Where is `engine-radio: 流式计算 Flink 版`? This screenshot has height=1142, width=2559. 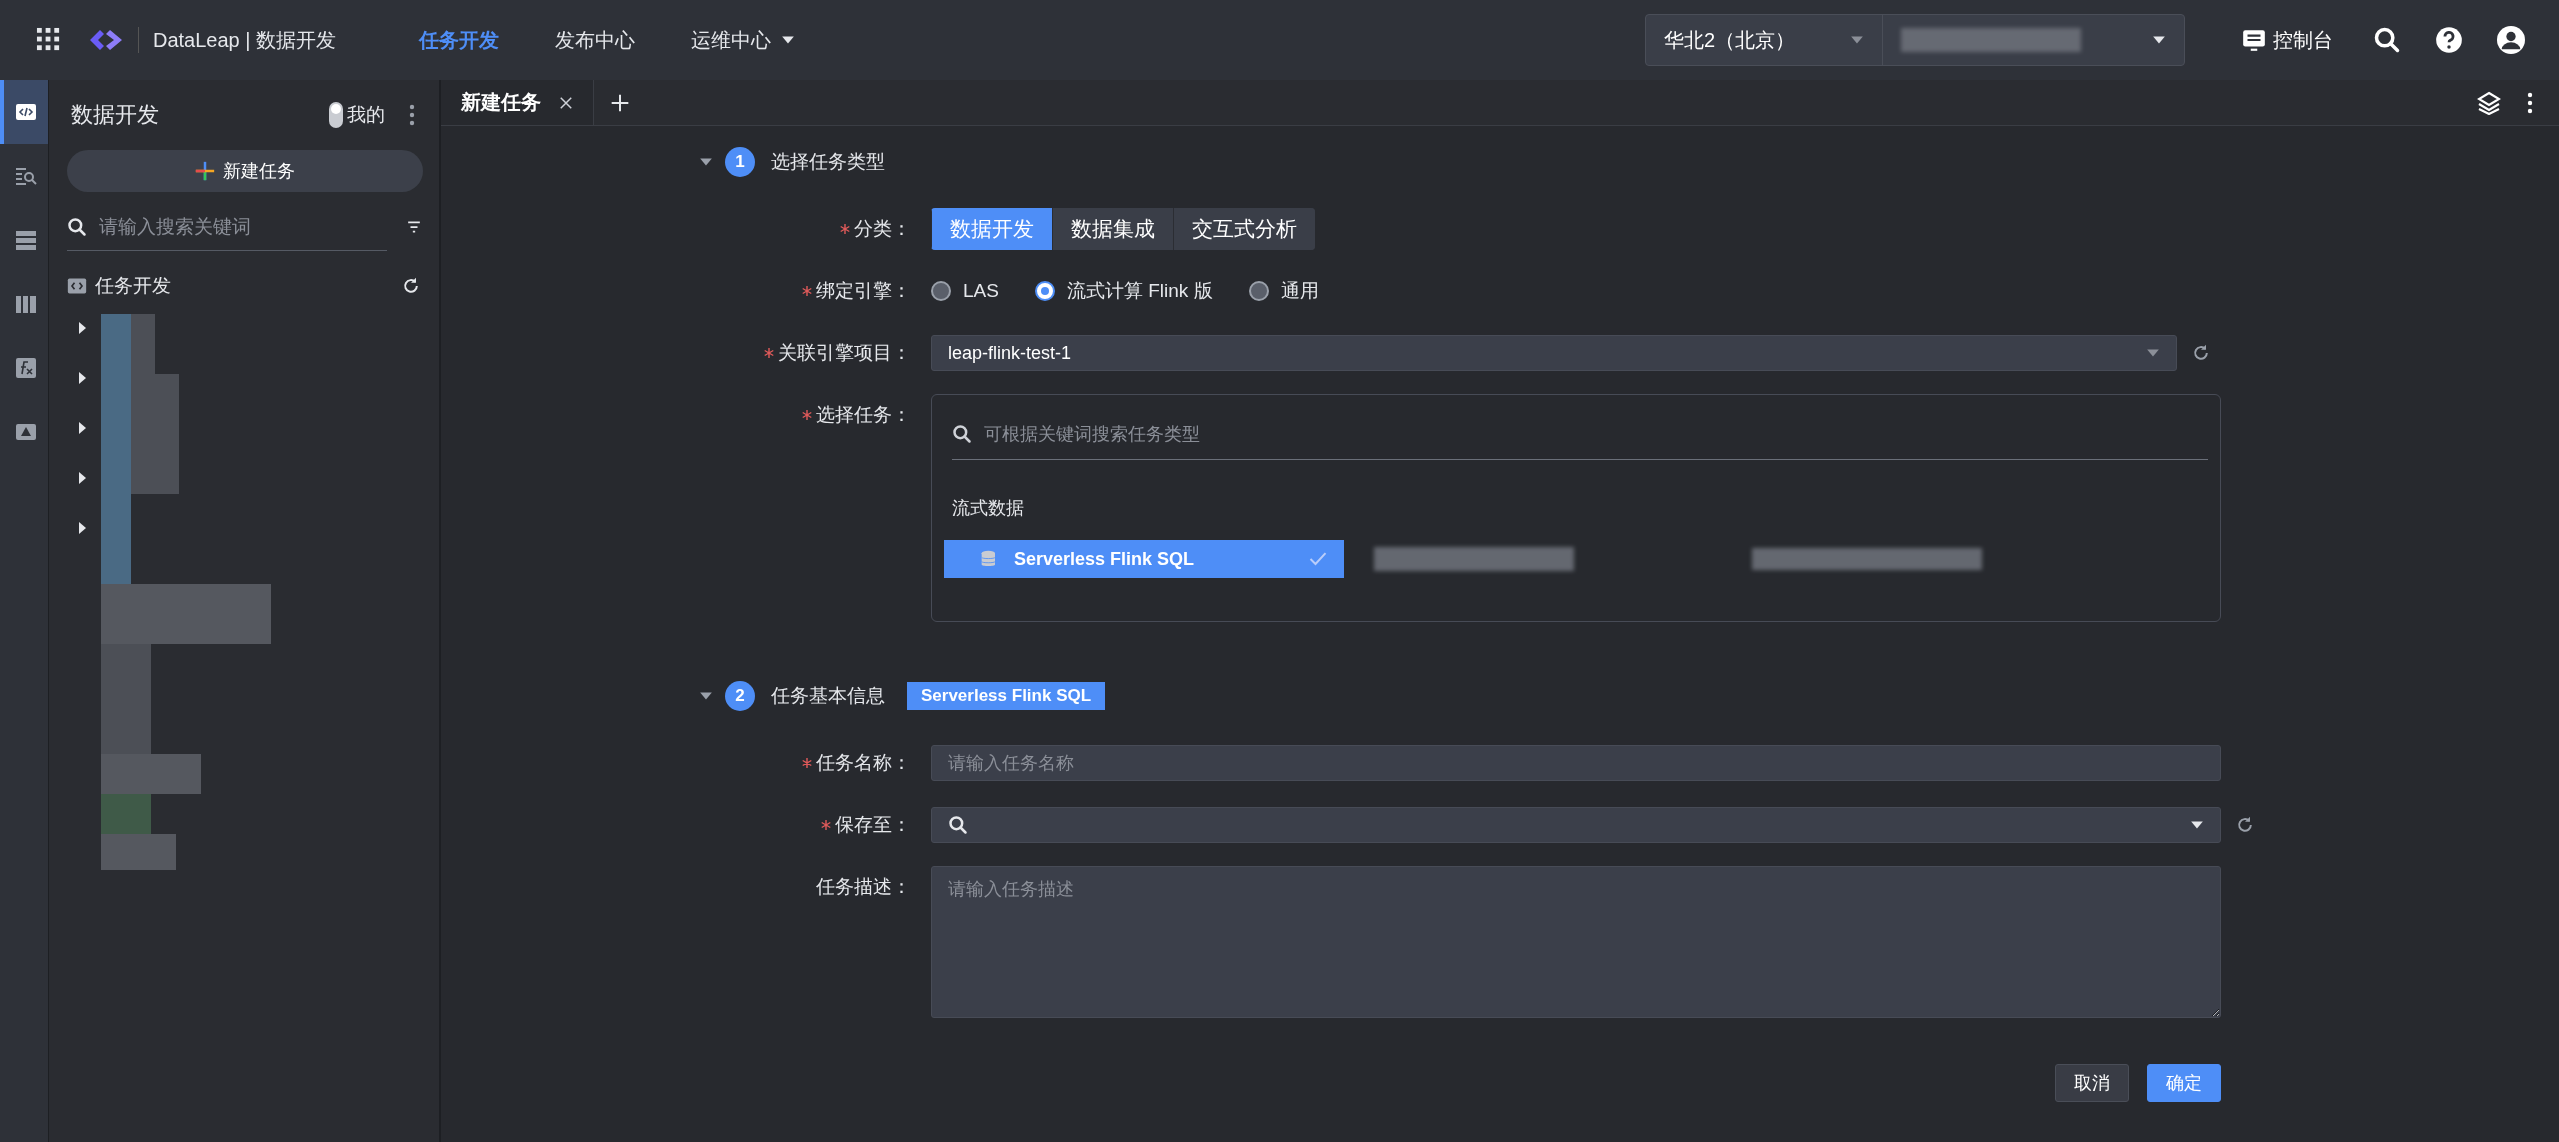 engine-radio: 流式计算 Flink 版 is located at coordinates (1123, 291).